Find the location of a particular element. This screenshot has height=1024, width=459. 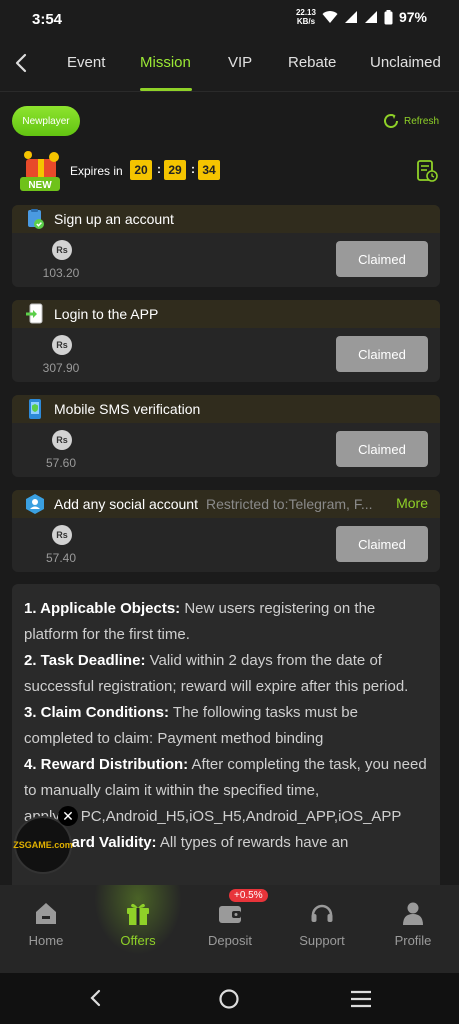

task-header: Sign up an account is located at coordinates (226, 219).